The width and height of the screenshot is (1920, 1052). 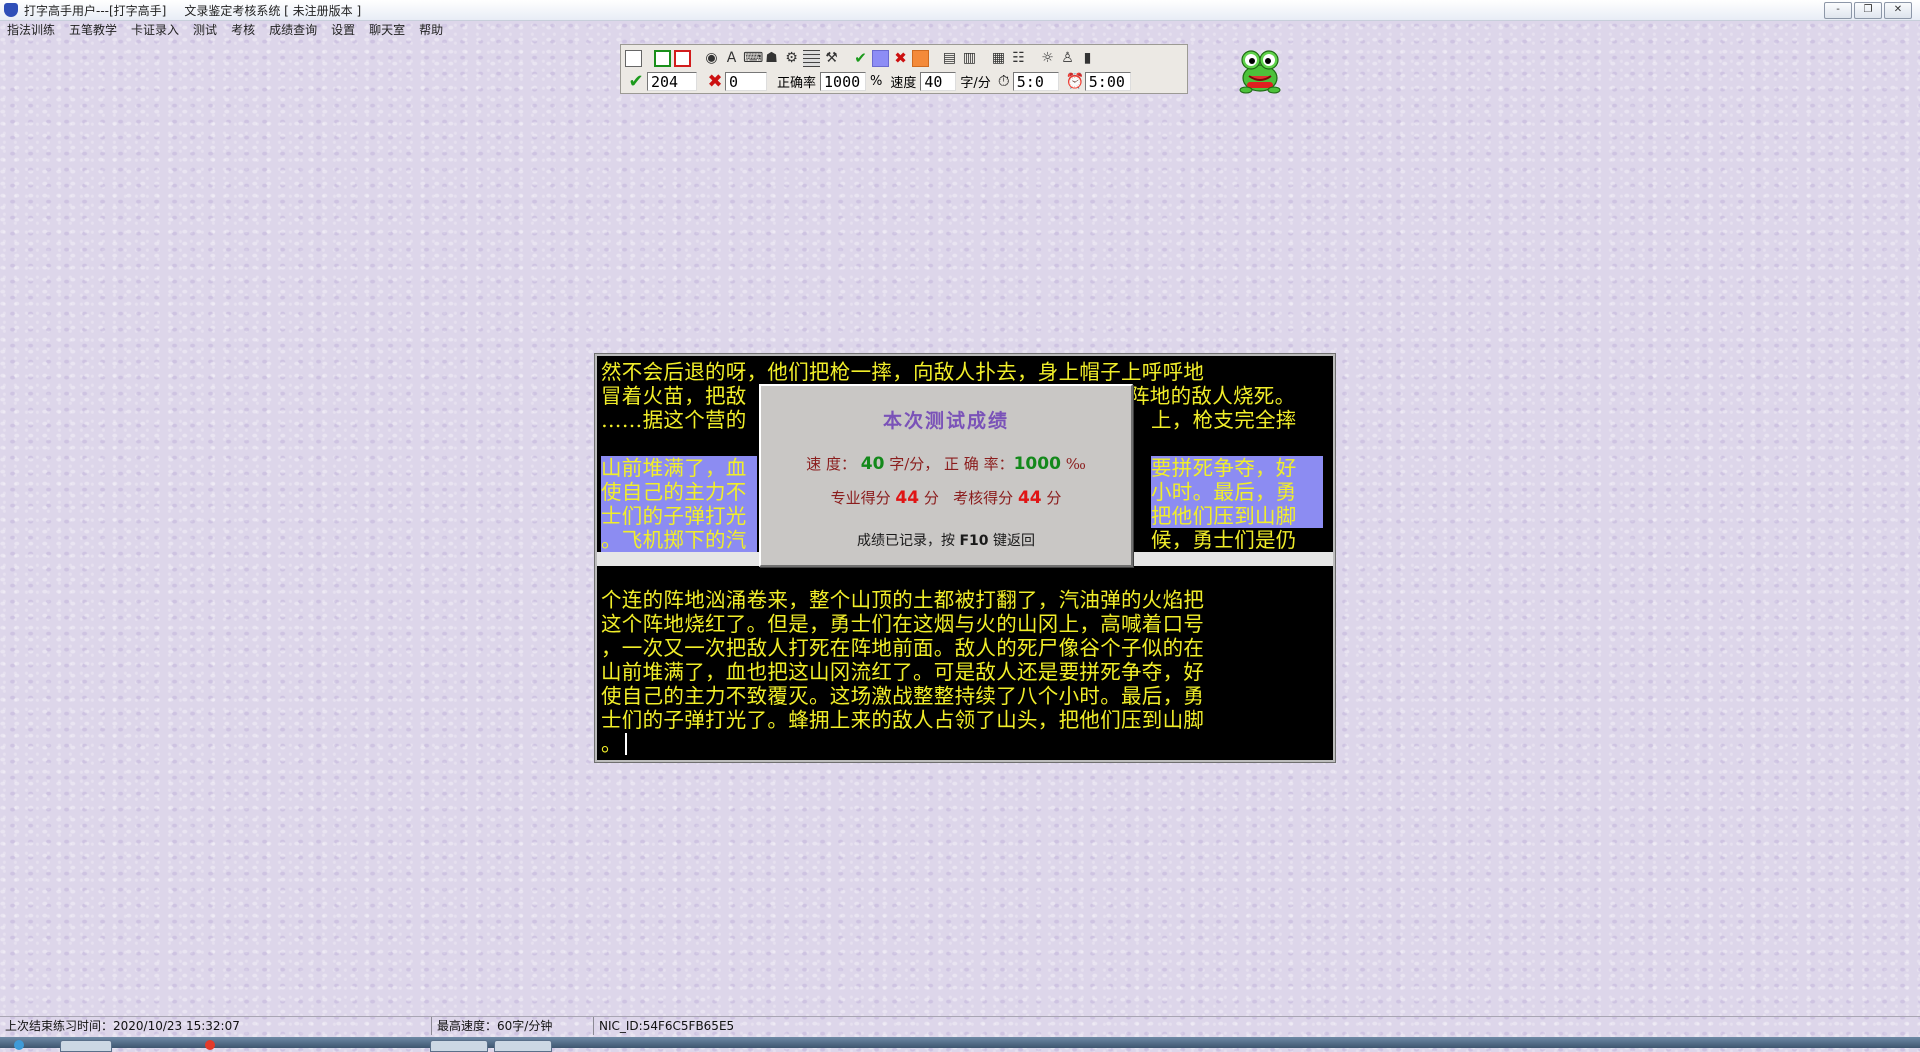 What do you see at coordinates (210, 1045) in the screenshot?
I see `browser-icon` at bounding box center [210, 1045].